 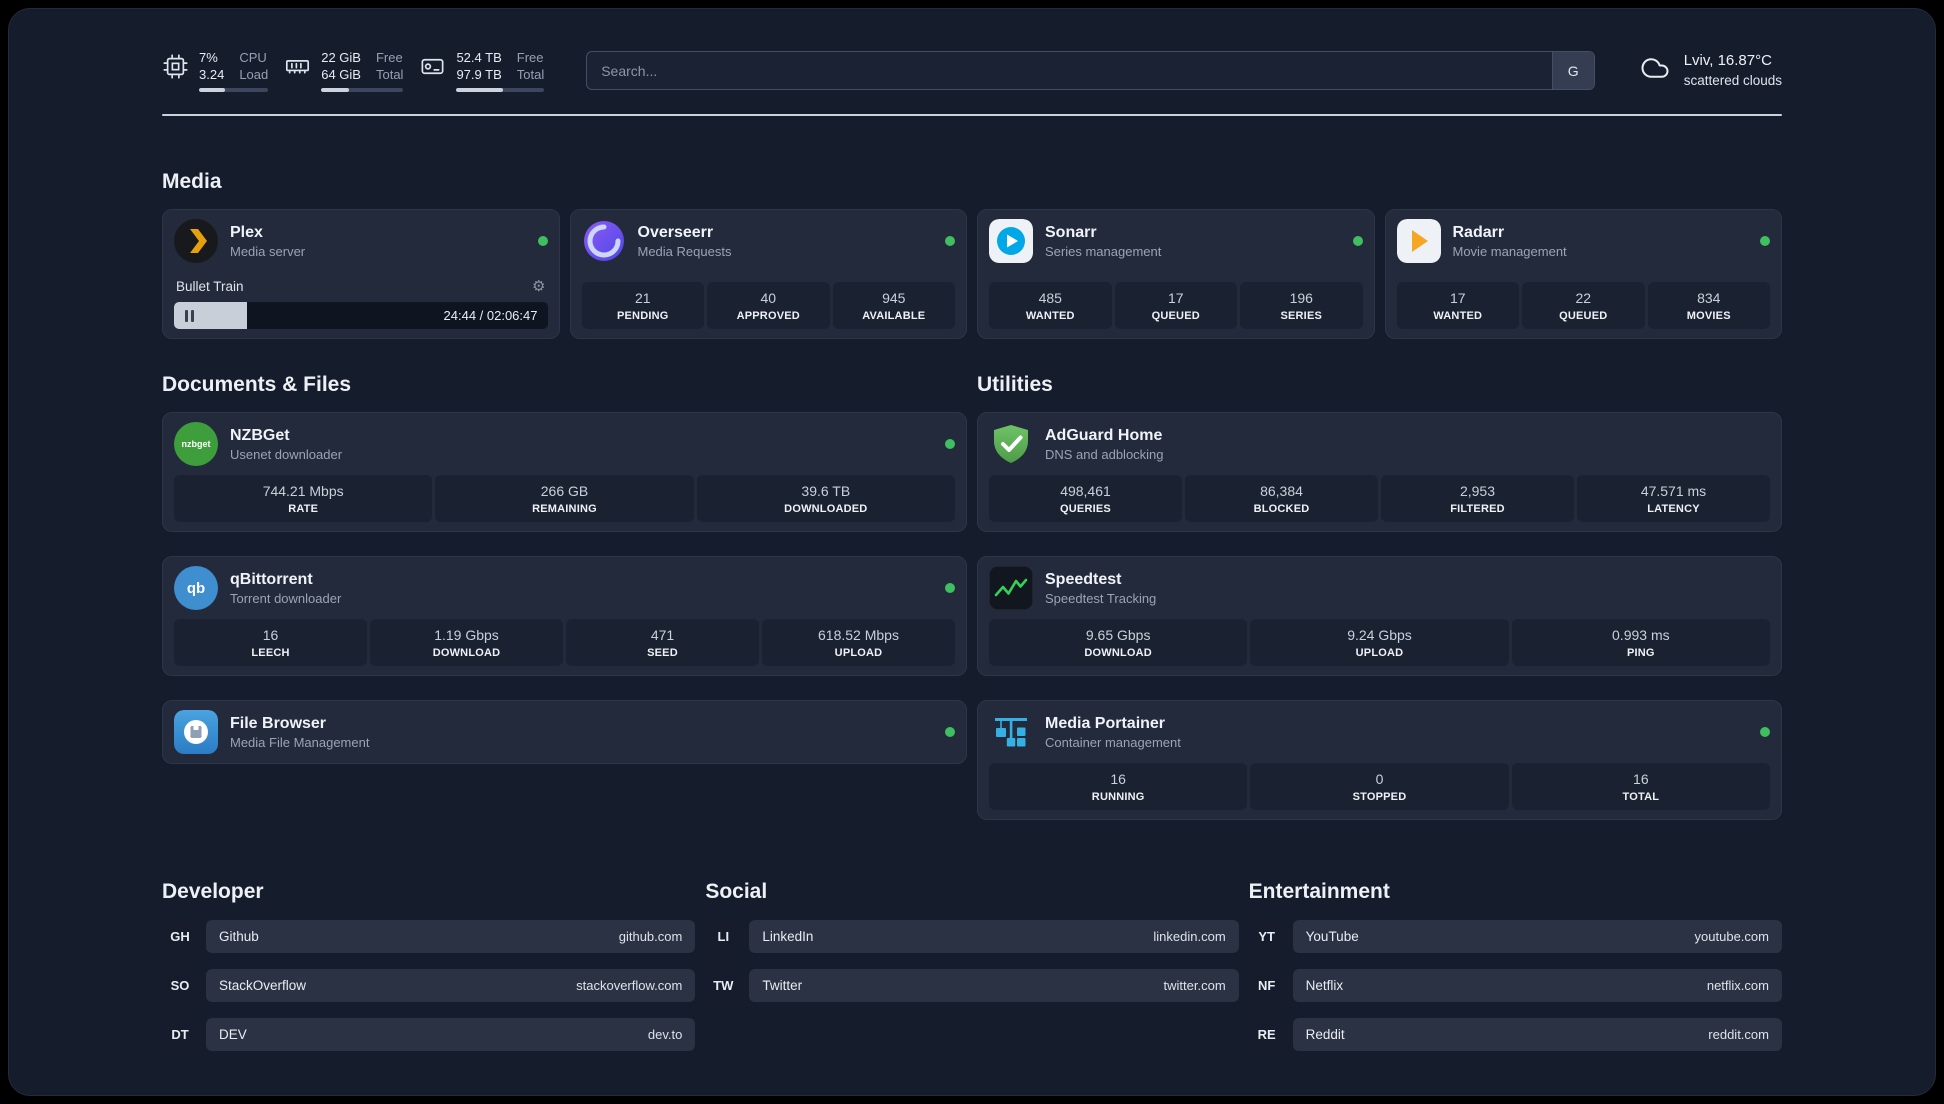 I want to click on stat-tile: 945 AVAILABLE, so click(x=893, y=306).